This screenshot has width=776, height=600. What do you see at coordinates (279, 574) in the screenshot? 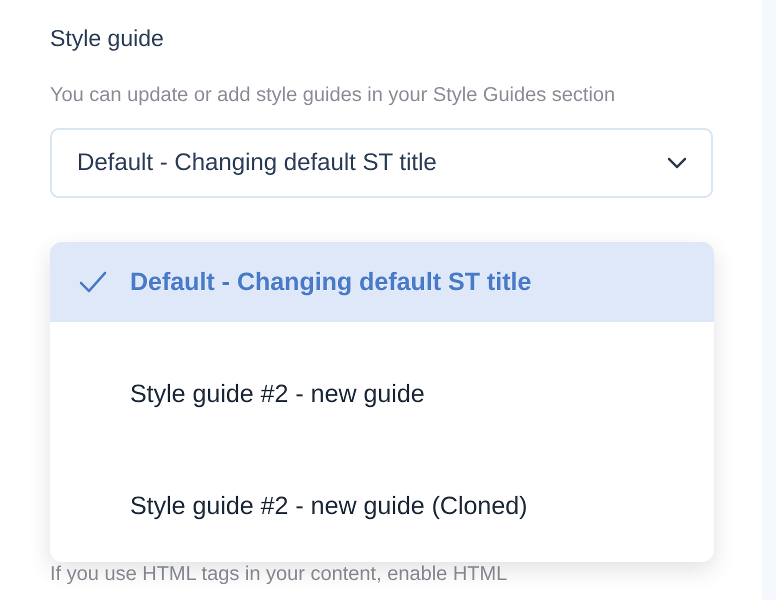
I see `html-hint-text: If you use HTML tags in your content, enable HTML` at bounding box center [279, 574].